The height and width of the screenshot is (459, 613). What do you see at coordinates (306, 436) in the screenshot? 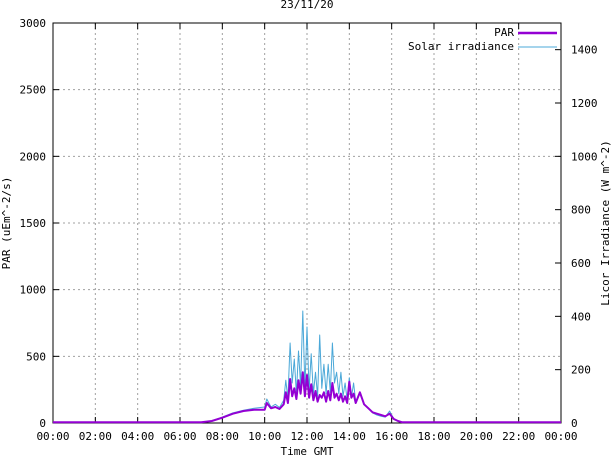
I see `x-tick-label: 12:00` at bounding box center [306, 436].